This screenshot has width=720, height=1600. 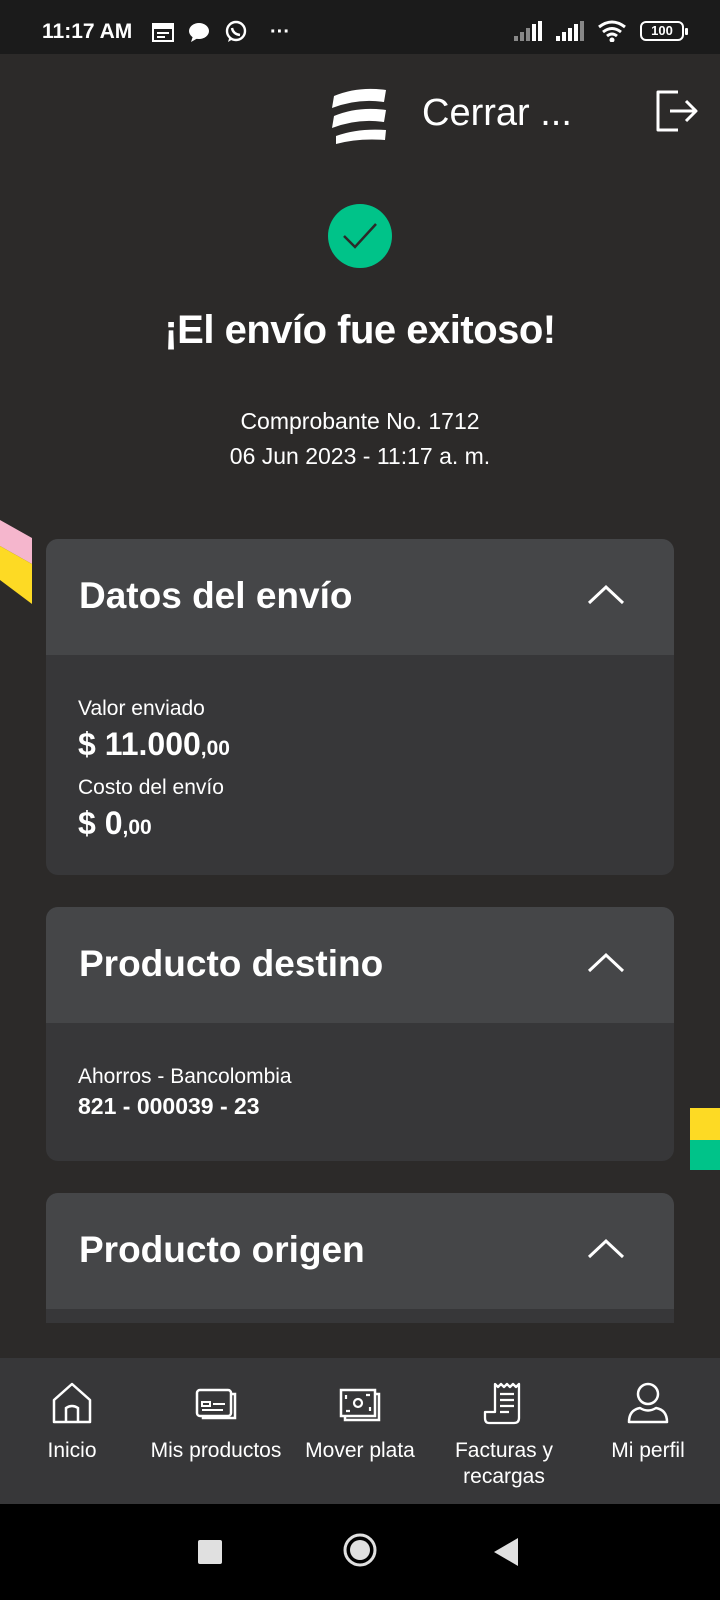 I want to click on user-icon, so click(x=648, y=1403).